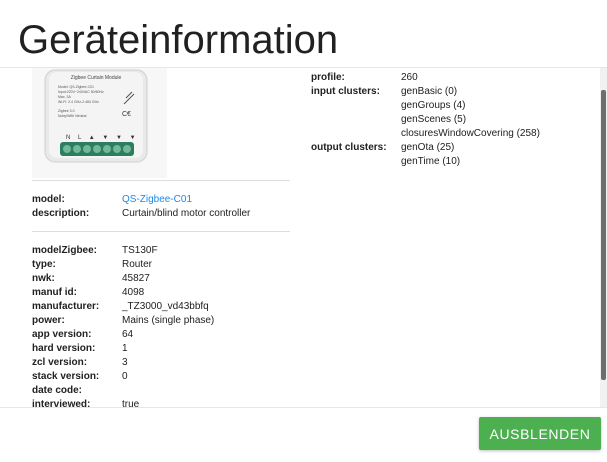 Image resolution: width=607 pixels, height=462 pixels. What do you see at coordinates (57, 390) in the screenshot?
I see `detail-label: date code:` at bounding box center [57, 390].